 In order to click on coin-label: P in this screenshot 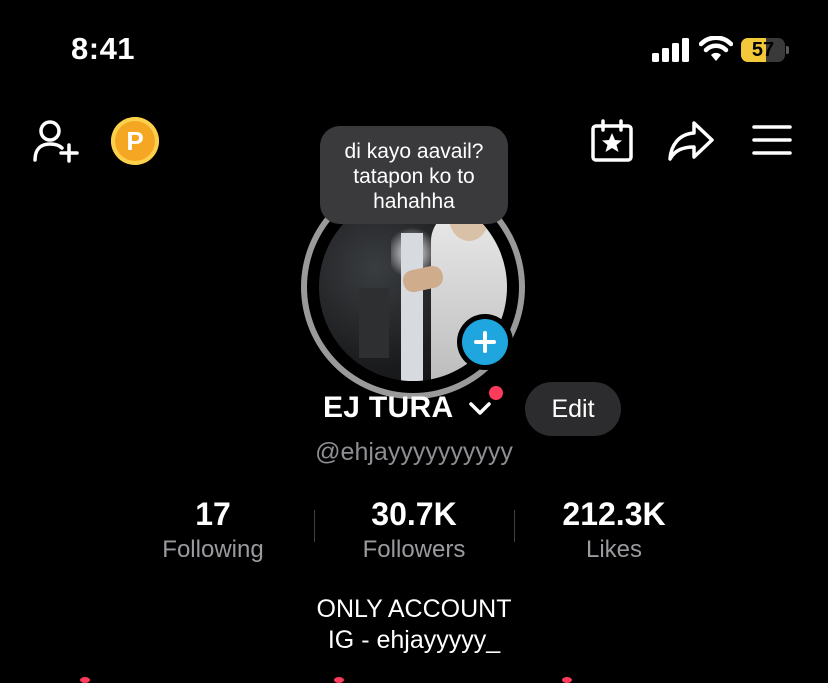, I will do `click(135, 141)`.